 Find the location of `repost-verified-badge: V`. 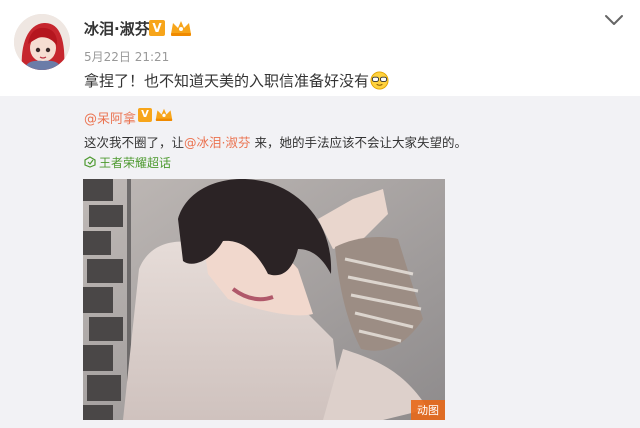

repost-verified-badge: V is located at coordinates (145, 115).